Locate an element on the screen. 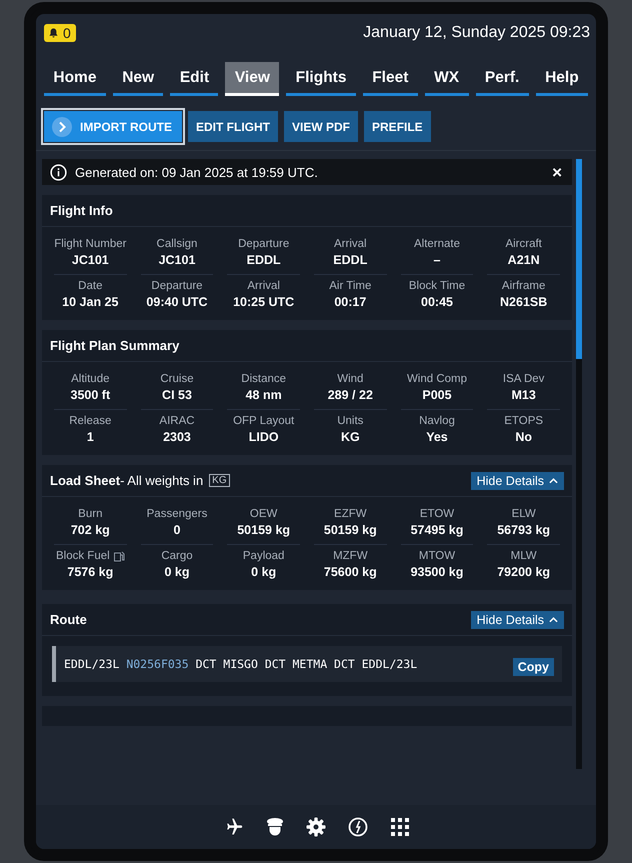 This screenshot has height=863, width=632. field-value: 7576 kg is located at coordinates (90, 572).